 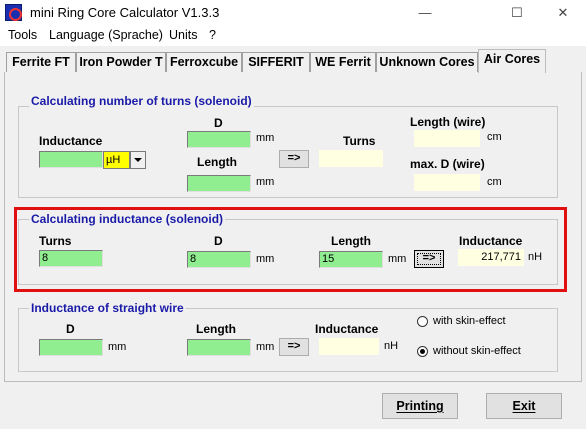 What do you see at coordinates (535, 257) in the screenshot?
I see `ind-result-unit: nH` at bounding box center [535, 257].